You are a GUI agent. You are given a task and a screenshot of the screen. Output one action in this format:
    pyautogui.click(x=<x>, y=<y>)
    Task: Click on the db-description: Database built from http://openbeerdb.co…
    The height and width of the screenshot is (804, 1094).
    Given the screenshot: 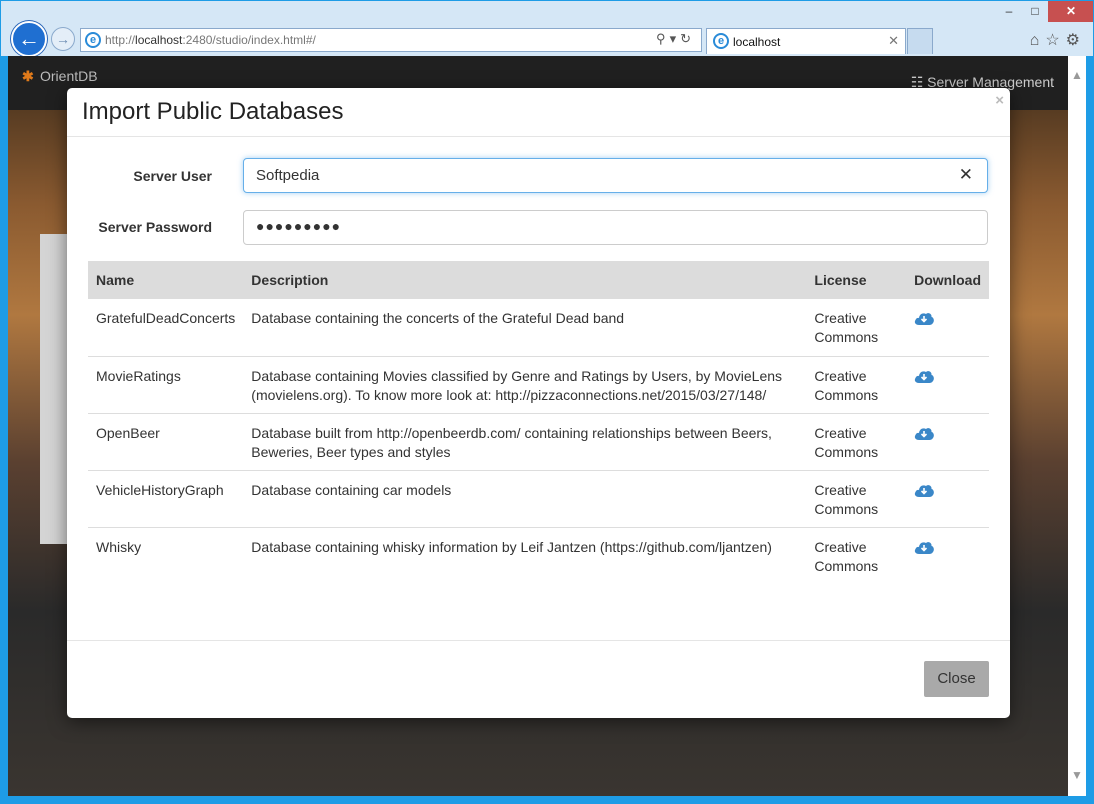 What is the action you would take?
    pyautogui.click(x=525, y=442)
    